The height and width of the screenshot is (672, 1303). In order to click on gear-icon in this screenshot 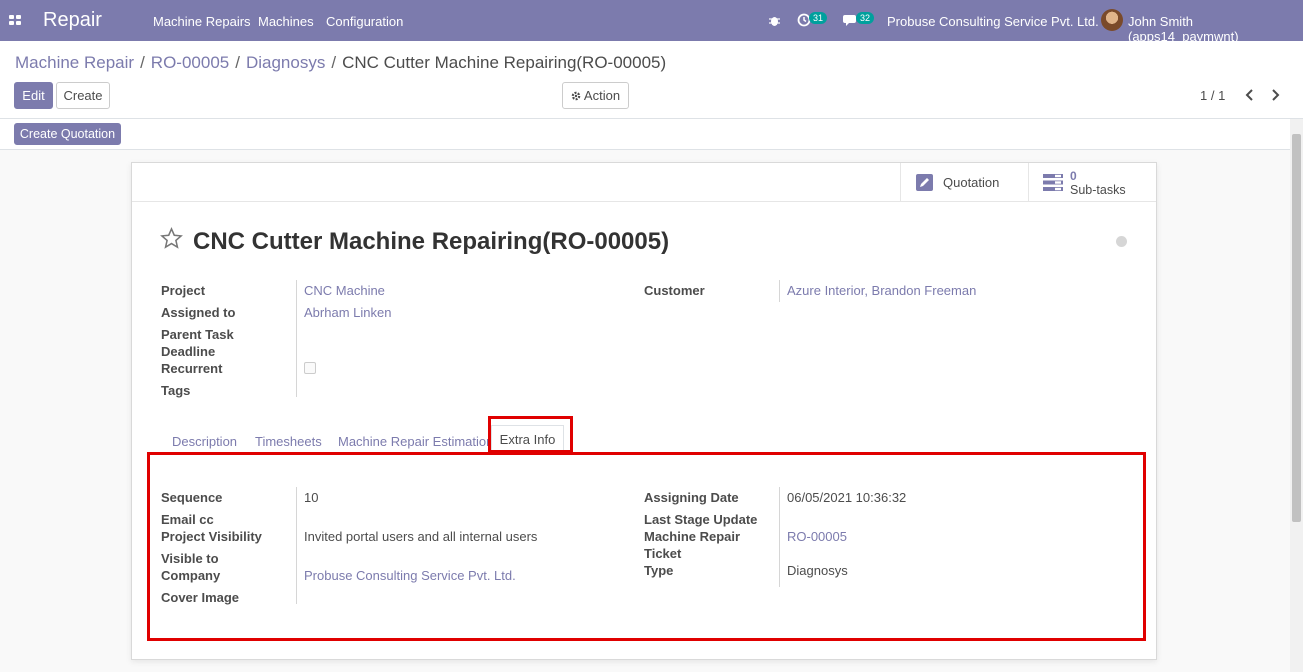, I will do `click(576, 95)`.